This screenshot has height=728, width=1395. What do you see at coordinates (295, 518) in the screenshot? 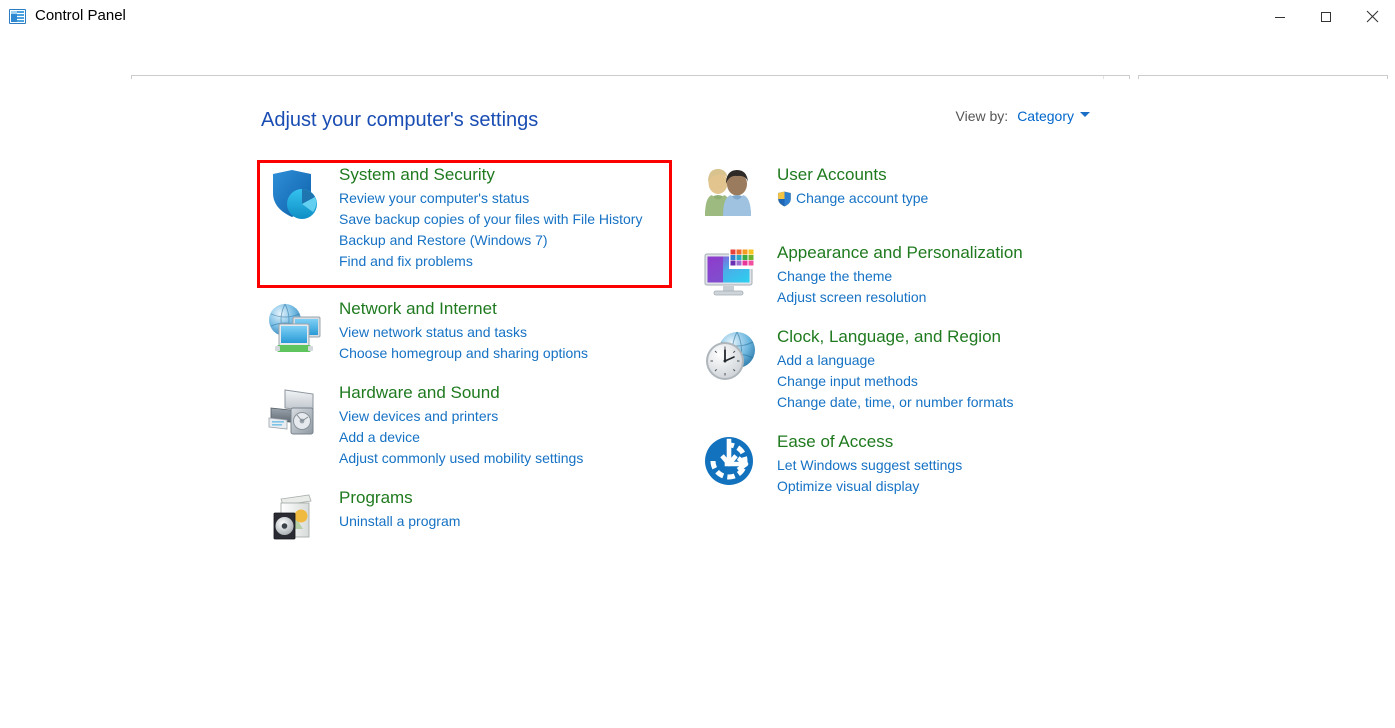
I see `programs-box-icon` at bounding box center [295, 518].